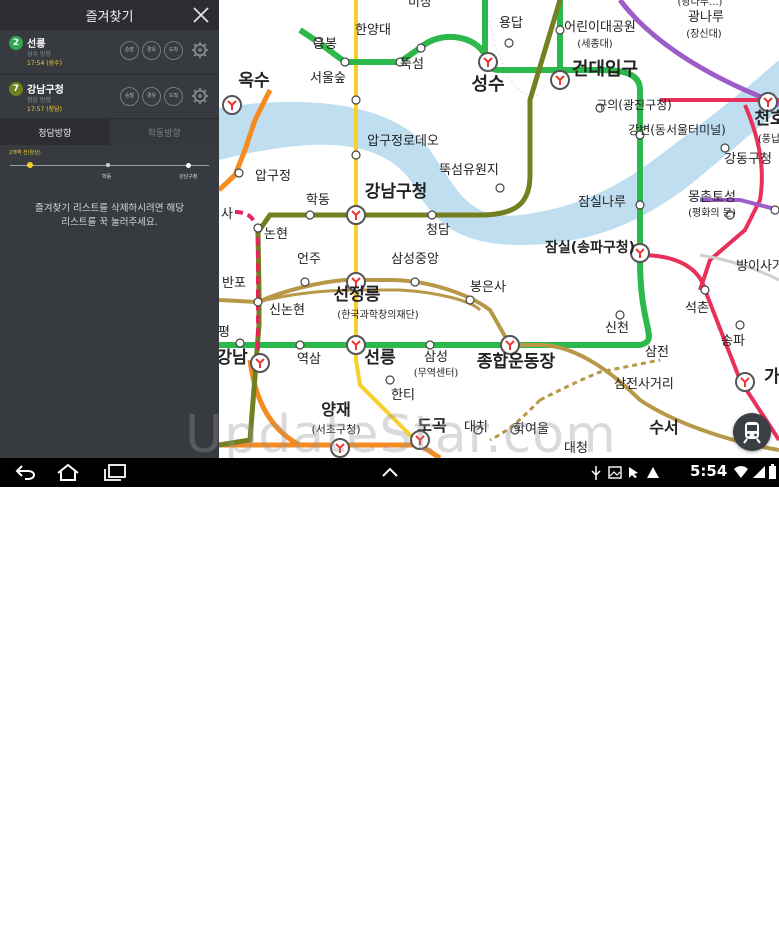 The image size is (779, 938). I want to click on favorite-station-name: 강남구청, so click(45, 90).